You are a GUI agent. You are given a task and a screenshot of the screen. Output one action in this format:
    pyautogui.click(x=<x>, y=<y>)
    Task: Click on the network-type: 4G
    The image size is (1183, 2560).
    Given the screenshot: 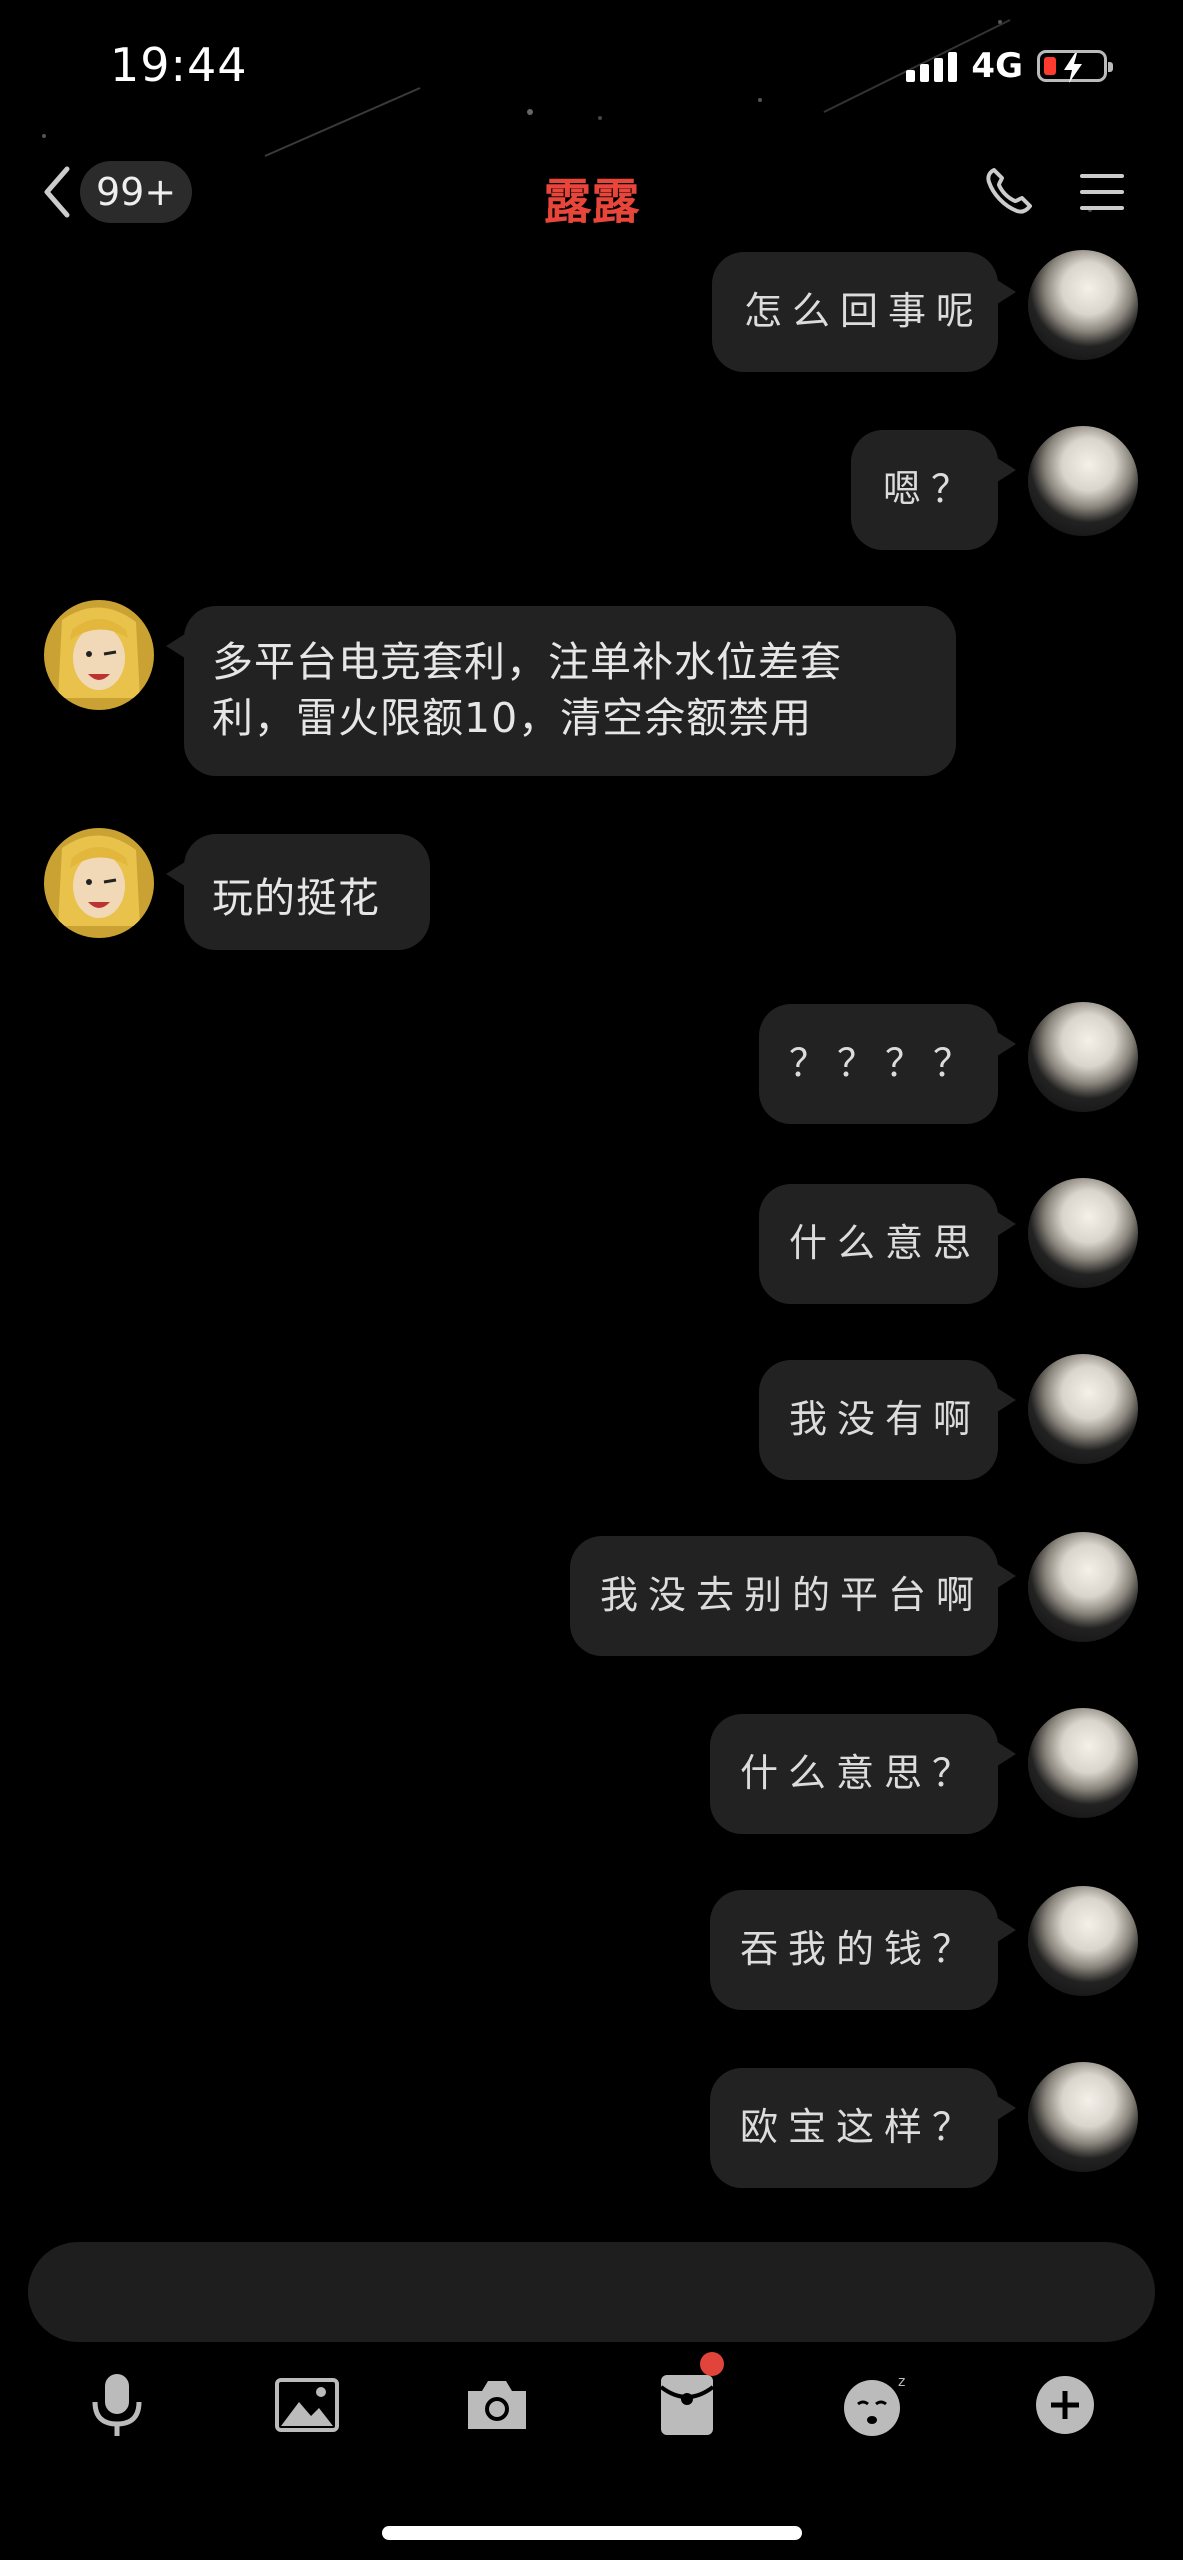 What is the action you would take?
    pyautogui.click(x=997, y=66)
    